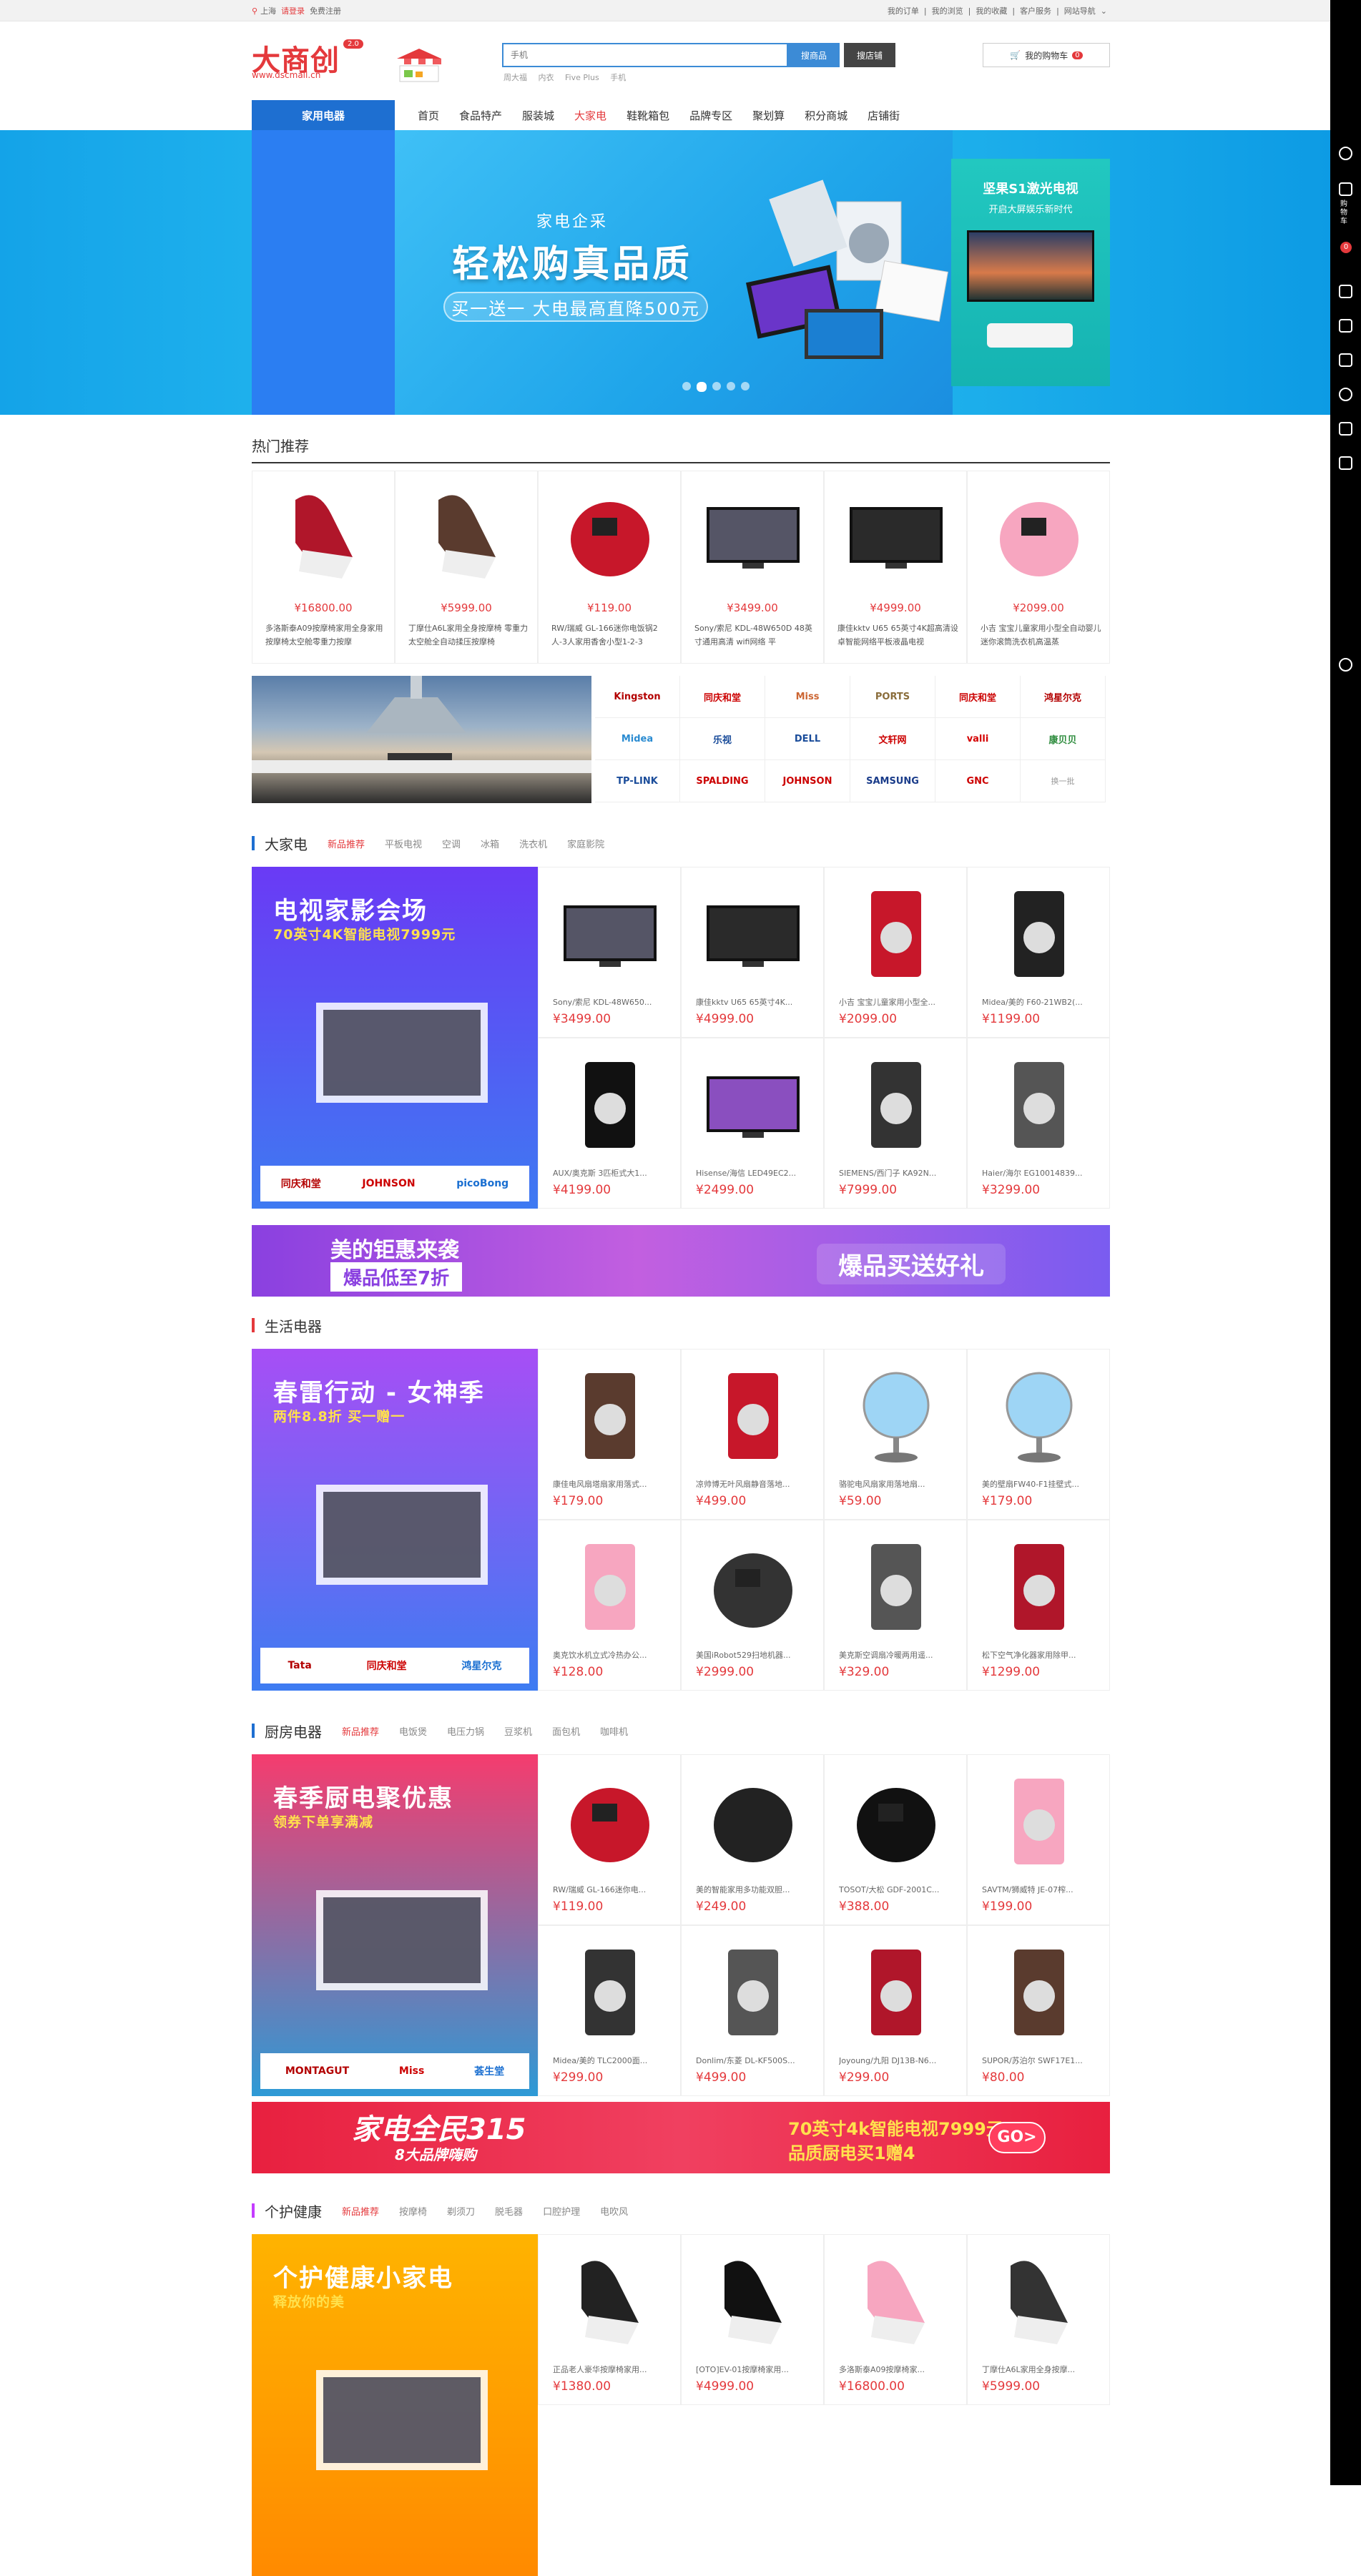  I want to click on product-card: 丁摩仕A6L家用全身按摩... ¥5999.00, so click(1039, 2320).